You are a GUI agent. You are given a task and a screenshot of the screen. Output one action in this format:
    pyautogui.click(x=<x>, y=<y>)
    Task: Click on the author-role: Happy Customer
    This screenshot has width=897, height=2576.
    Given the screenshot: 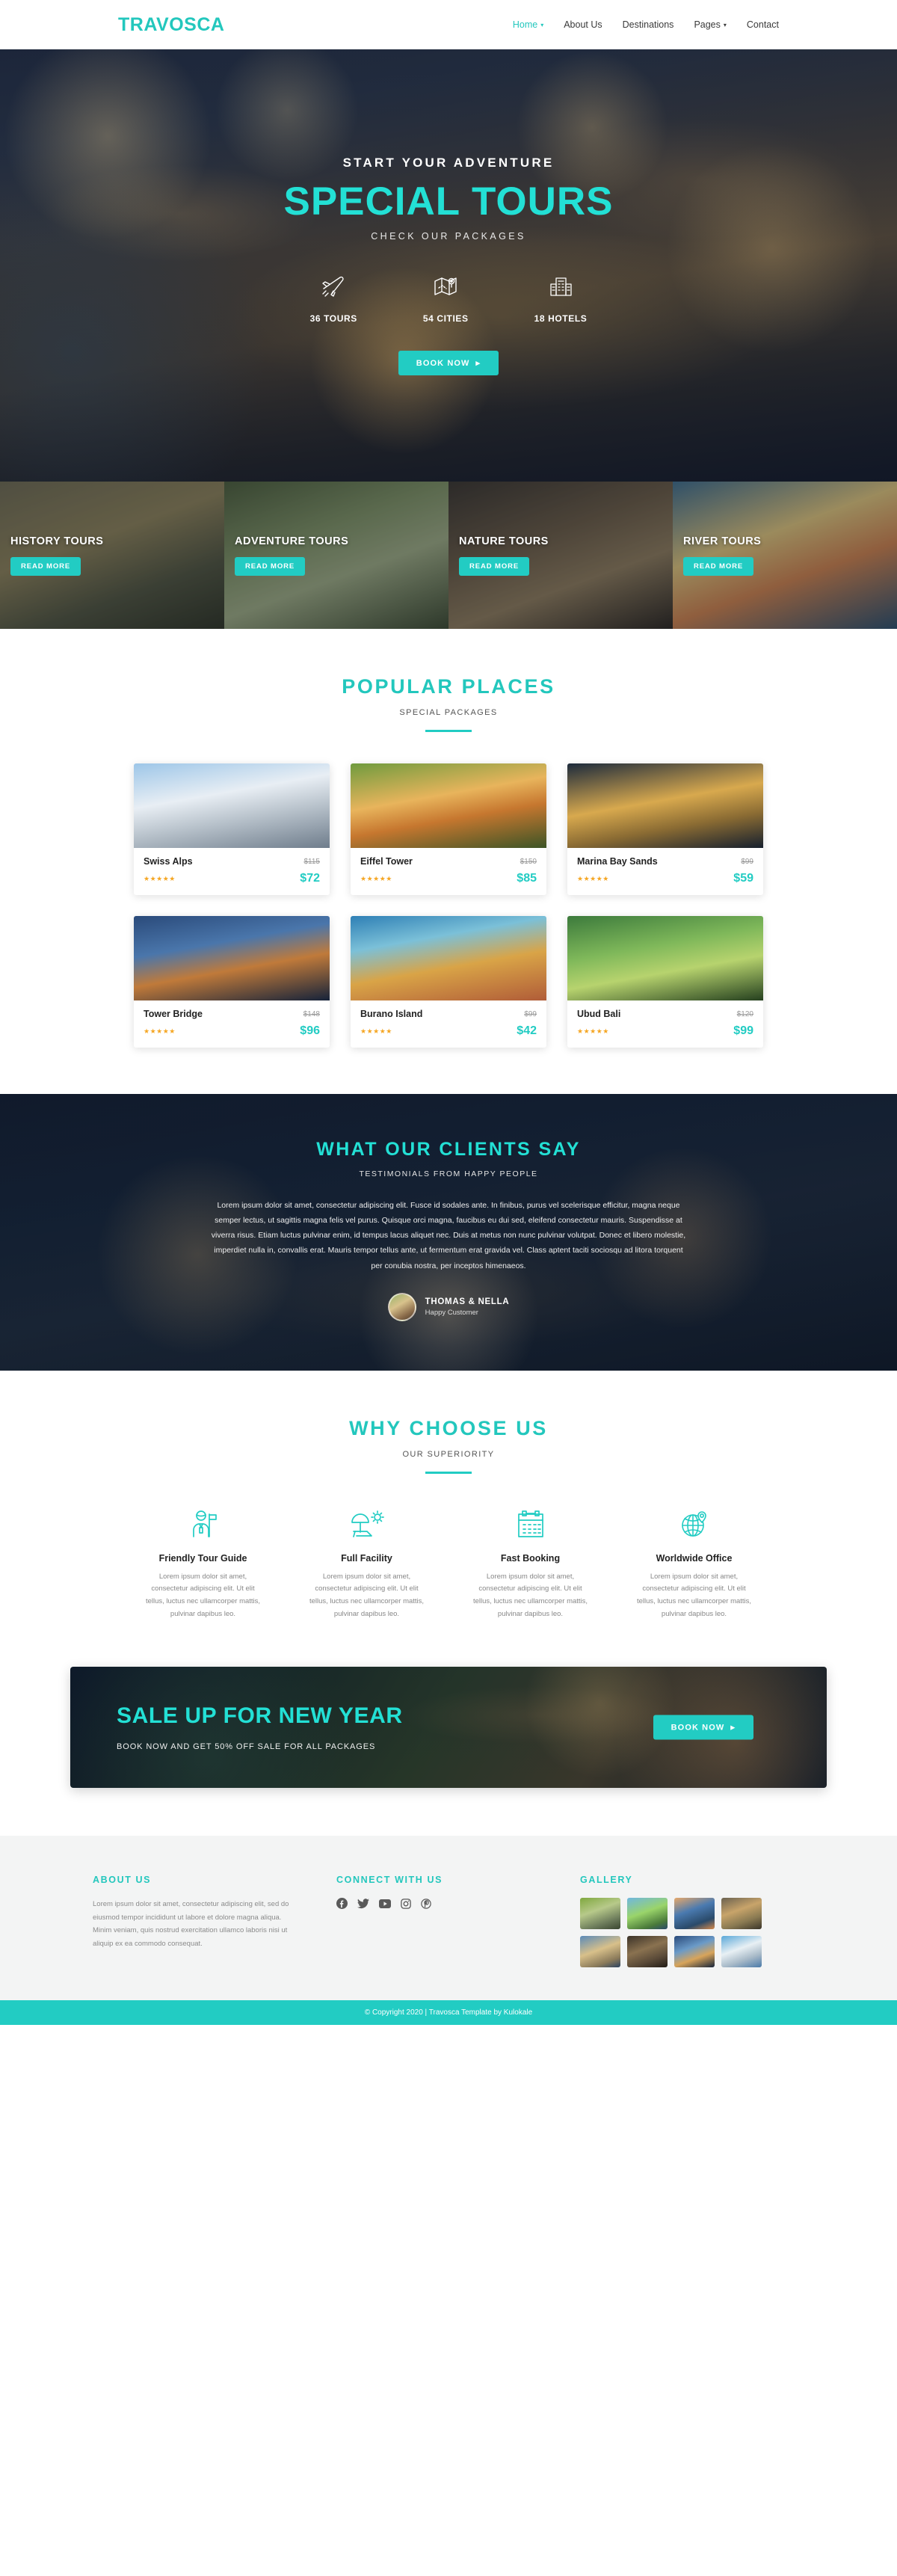 What is the action you would take?
    pyautogui.click(x=452, y=1312)
    